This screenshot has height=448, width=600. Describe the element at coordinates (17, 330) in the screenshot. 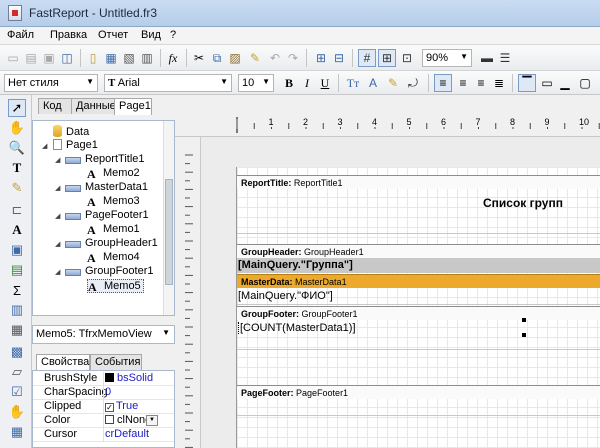

I see `barcode-tool-icon: ▦` at that location.